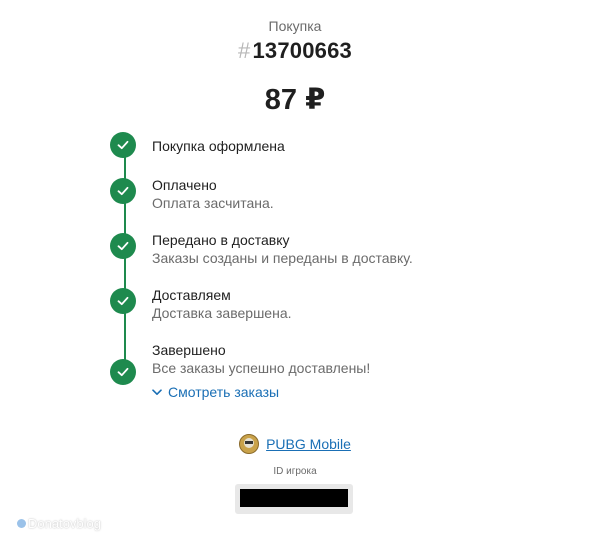 Image resolution: width=590 pixels, height=552 pixels. Describe the element at coordinates (295, 100) in the screenshot. I see `purchase-amount: 87 ₽` at that location.